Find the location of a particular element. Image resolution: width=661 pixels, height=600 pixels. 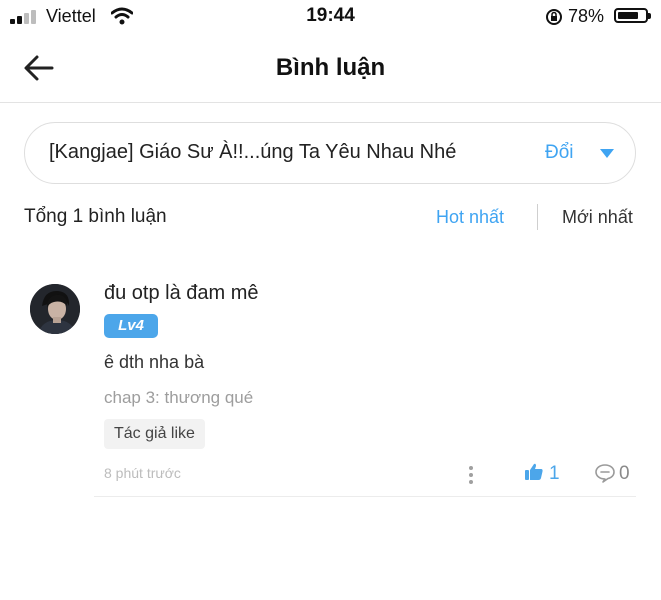

page-title: Bình luận is located at coordinates (330, 67).